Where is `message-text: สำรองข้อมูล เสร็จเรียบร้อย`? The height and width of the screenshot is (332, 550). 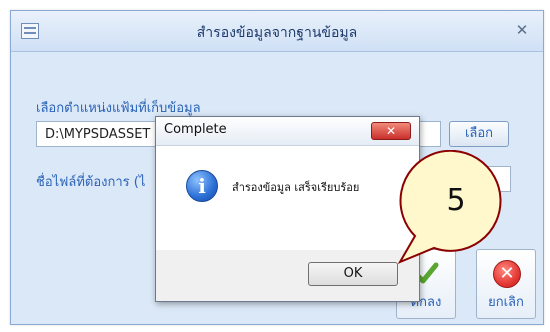 message-text: สำรองข้อมูล เสร็จเรียบร้อย is located at coordinates (296, 187).